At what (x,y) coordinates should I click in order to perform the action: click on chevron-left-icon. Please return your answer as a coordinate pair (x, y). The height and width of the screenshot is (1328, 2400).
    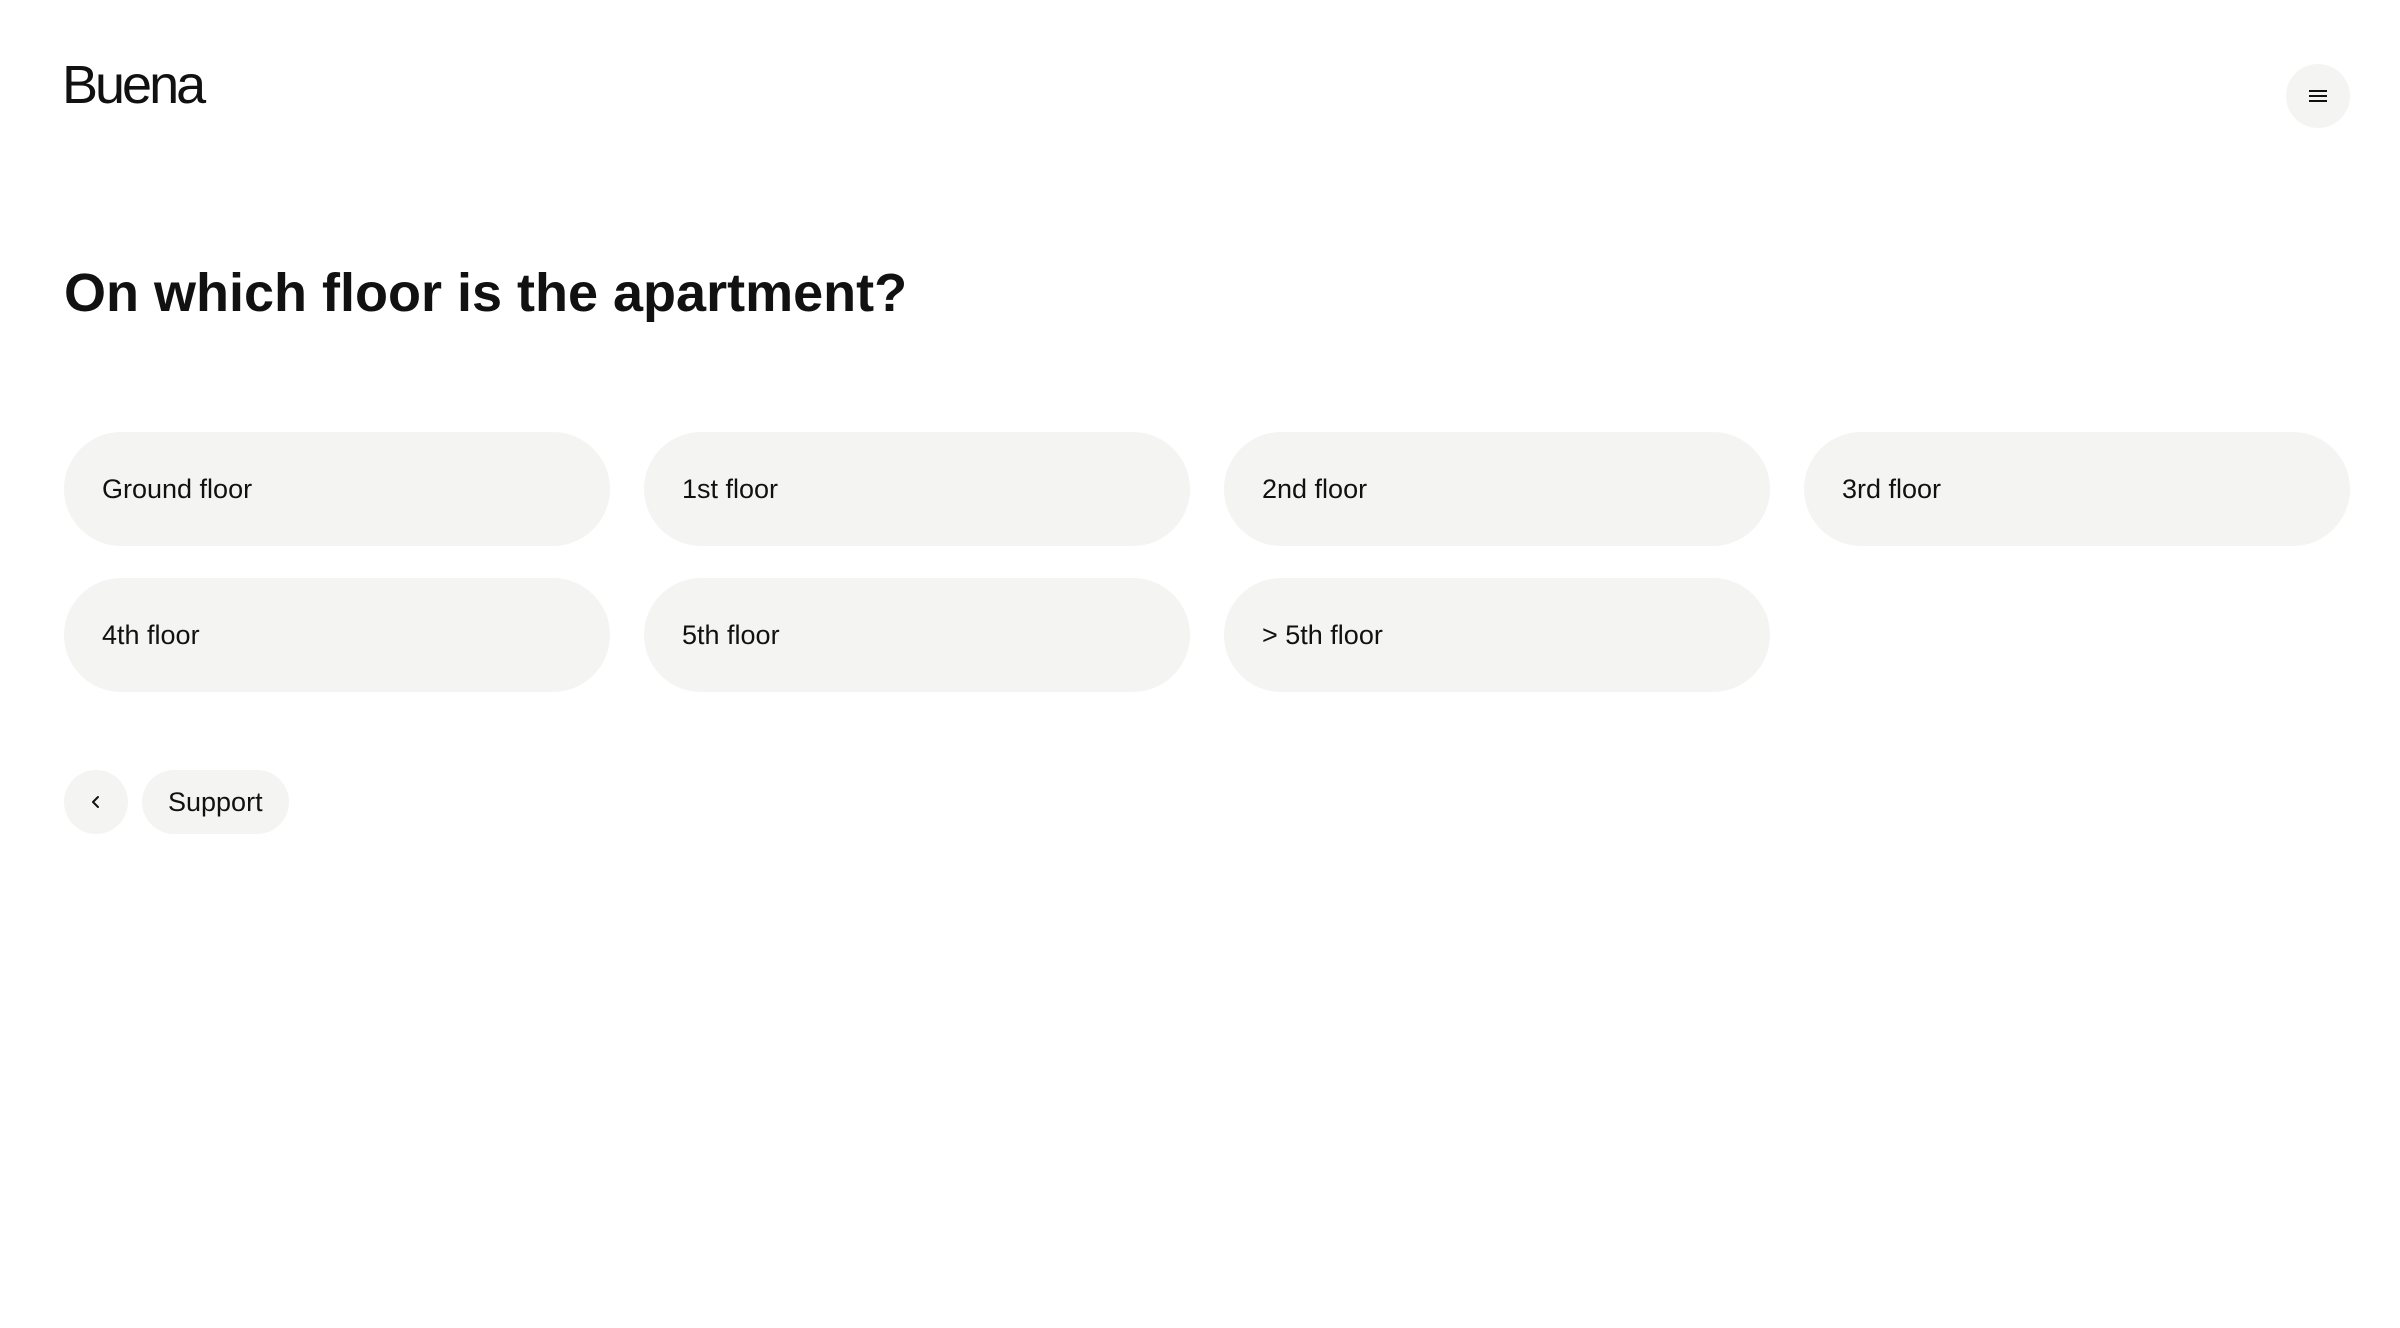
    Looking at the image, I should click on (96, 802).